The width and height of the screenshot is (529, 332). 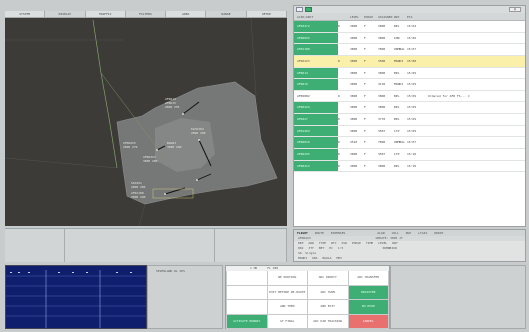 What do you see at coordinates (316, 131) in the screenshot?
I see `flight-callsign: AFR1204` at bounding box center [316, 131].